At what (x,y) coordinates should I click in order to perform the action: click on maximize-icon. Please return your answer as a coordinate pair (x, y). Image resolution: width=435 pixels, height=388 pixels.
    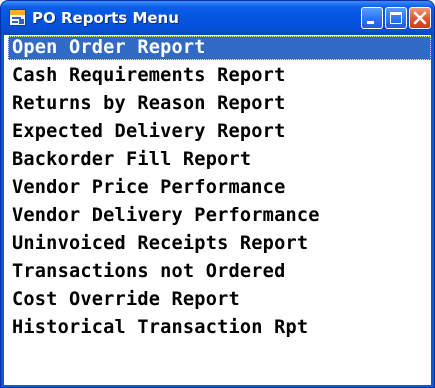
    Looking at the image, I should click on (396, 18).